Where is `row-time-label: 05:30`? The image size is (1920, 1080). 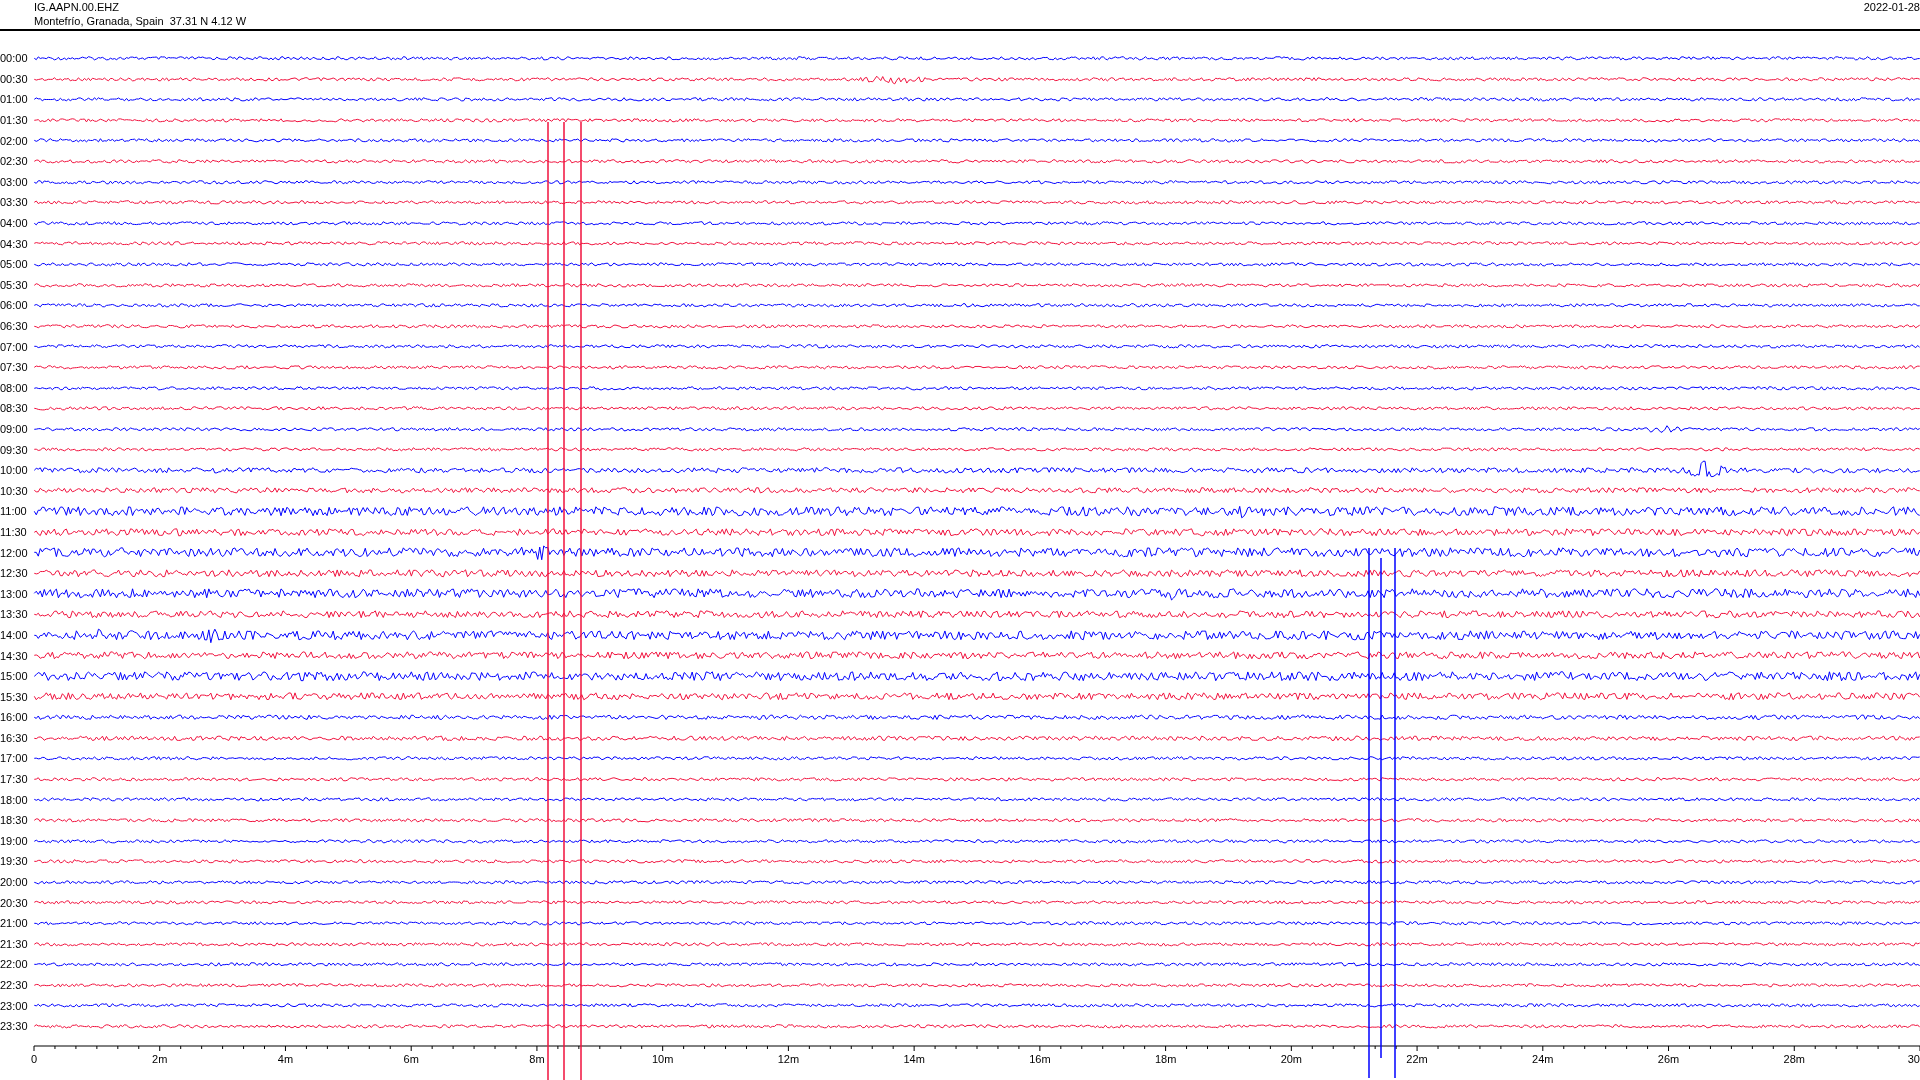 row-time-label: 05:30 is located at coordinates (14, 284).